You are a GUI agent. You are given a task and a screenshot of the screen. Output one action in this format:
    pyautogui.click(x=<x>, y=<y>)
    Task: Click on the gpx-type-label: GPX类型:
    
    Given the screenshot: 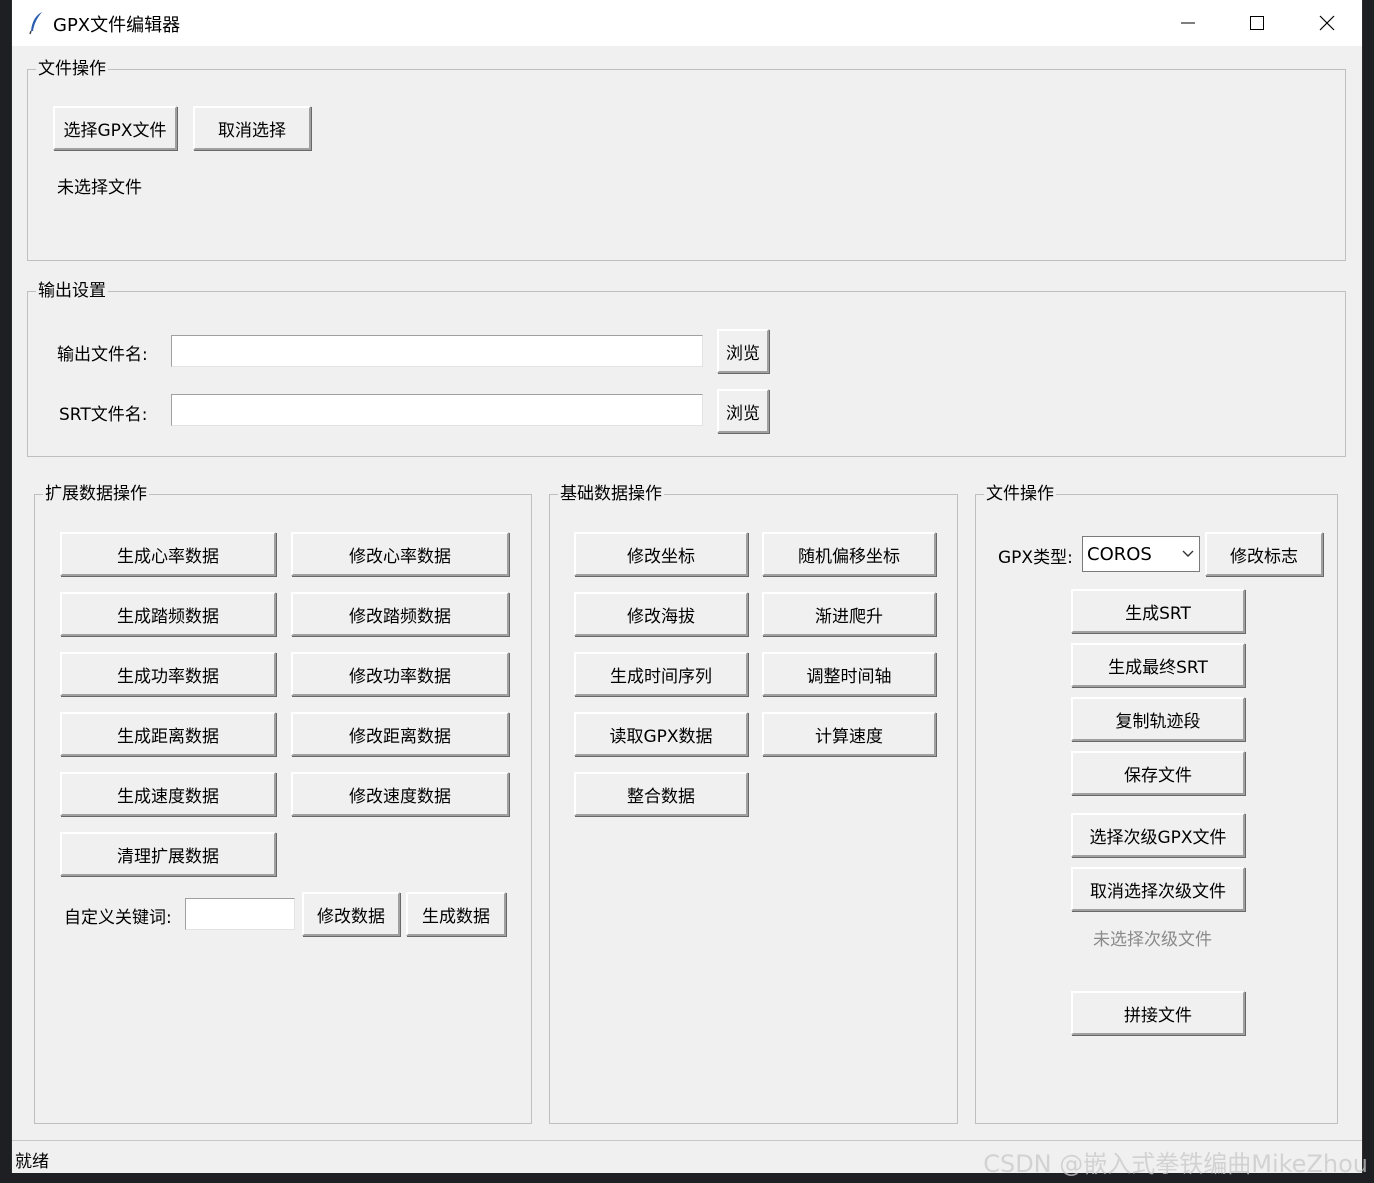 What is the action you would take?
    pyautogui.click(x=1035, y=558)
    